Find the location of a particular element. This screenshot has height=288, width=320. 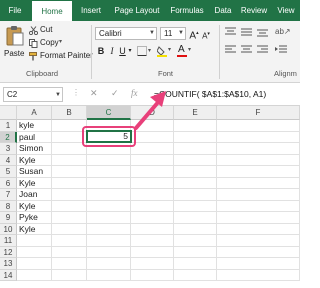

font-color-button: A ▾ is located at coordinates (185, 51).